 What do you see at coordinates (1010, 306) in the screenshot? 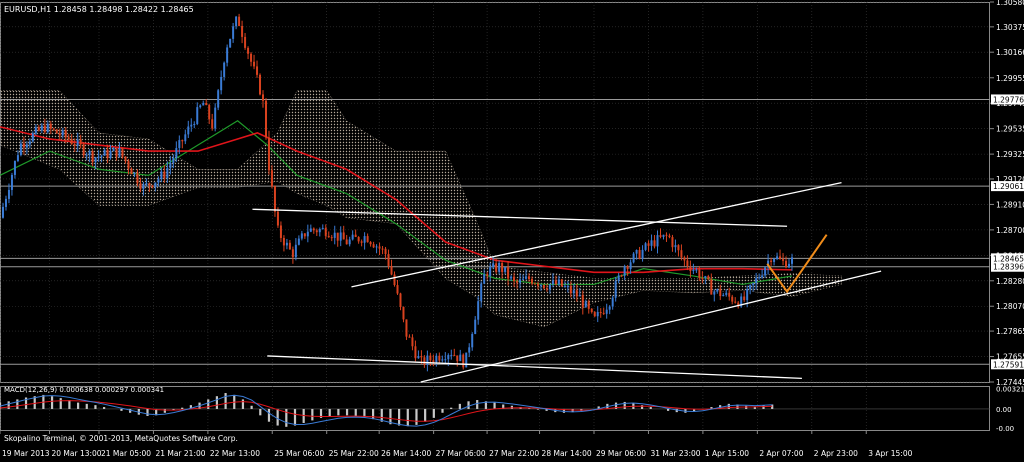
I see `price-tick-label: 1.28070` at bounding box center [1010, 306].